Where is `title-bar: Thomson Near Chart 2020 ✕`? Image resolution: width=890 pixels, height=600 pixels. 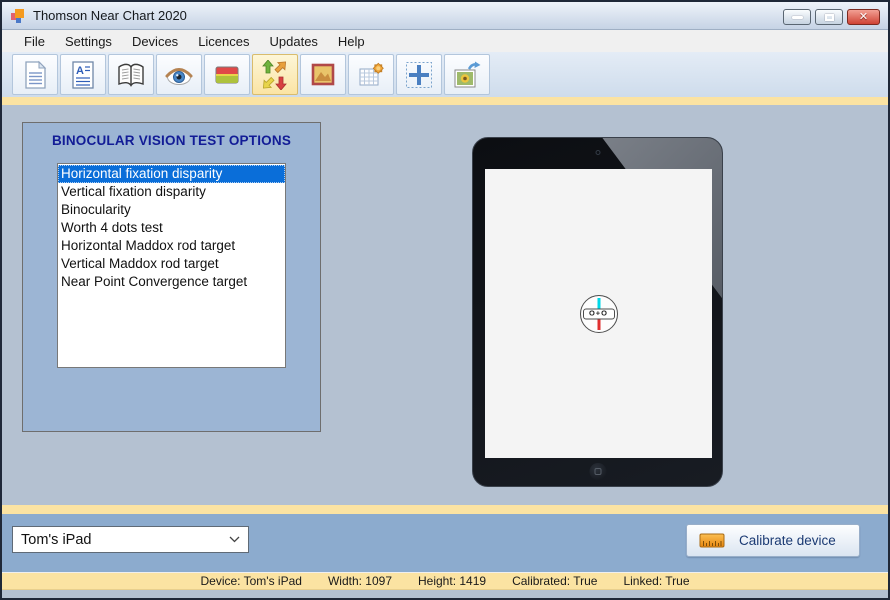
title-bar: Thomson Near Chart 2020 ✕ is located at coordinates (445, 16).